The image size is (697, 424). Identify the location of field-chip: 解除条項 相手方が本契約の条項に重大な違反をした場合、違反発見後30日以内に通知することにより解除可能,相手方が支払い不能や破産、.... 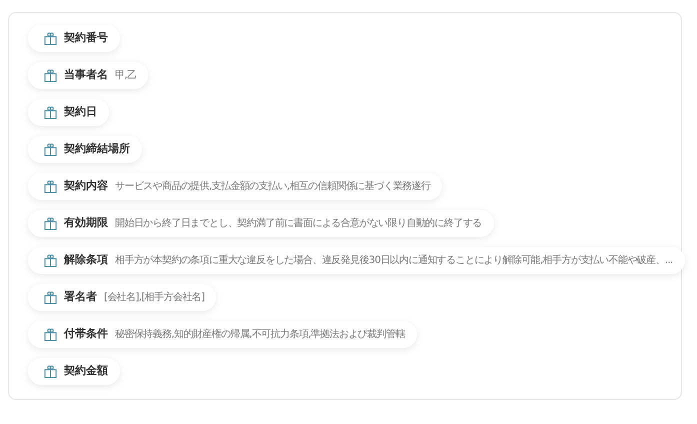
(356, 260).